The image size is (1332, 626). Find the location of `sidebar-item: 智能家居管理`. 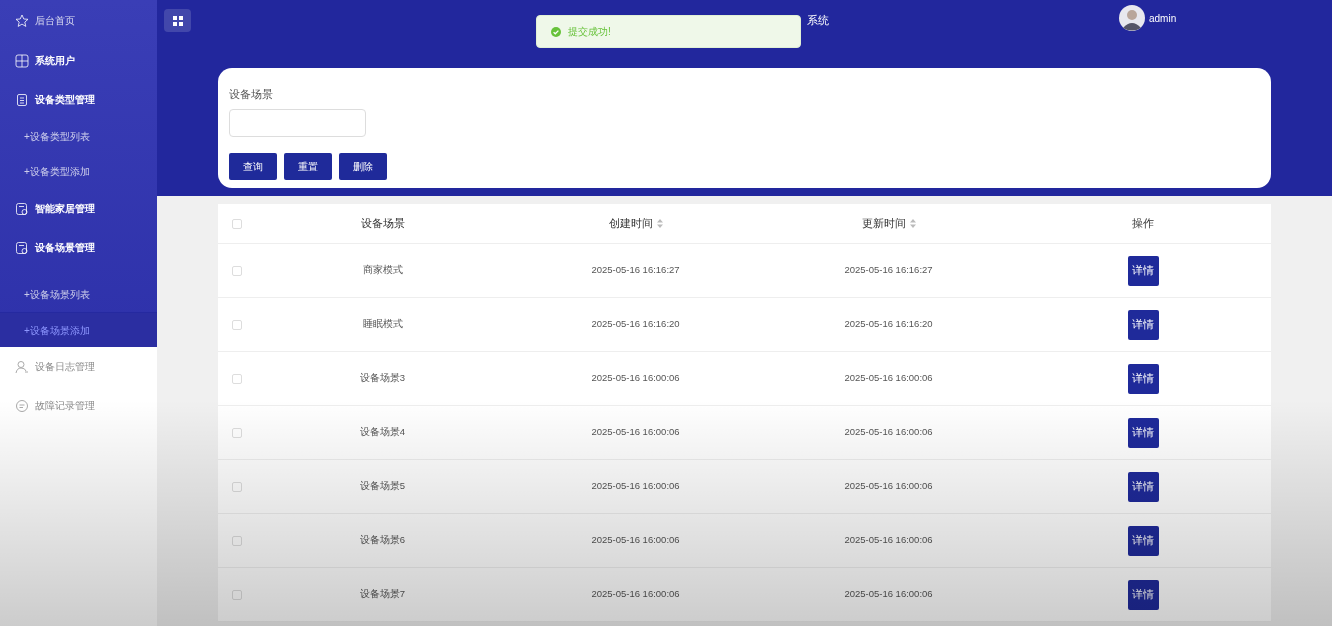

sidebar-item: 智能家居管理 is located at coordinates (78, 208).